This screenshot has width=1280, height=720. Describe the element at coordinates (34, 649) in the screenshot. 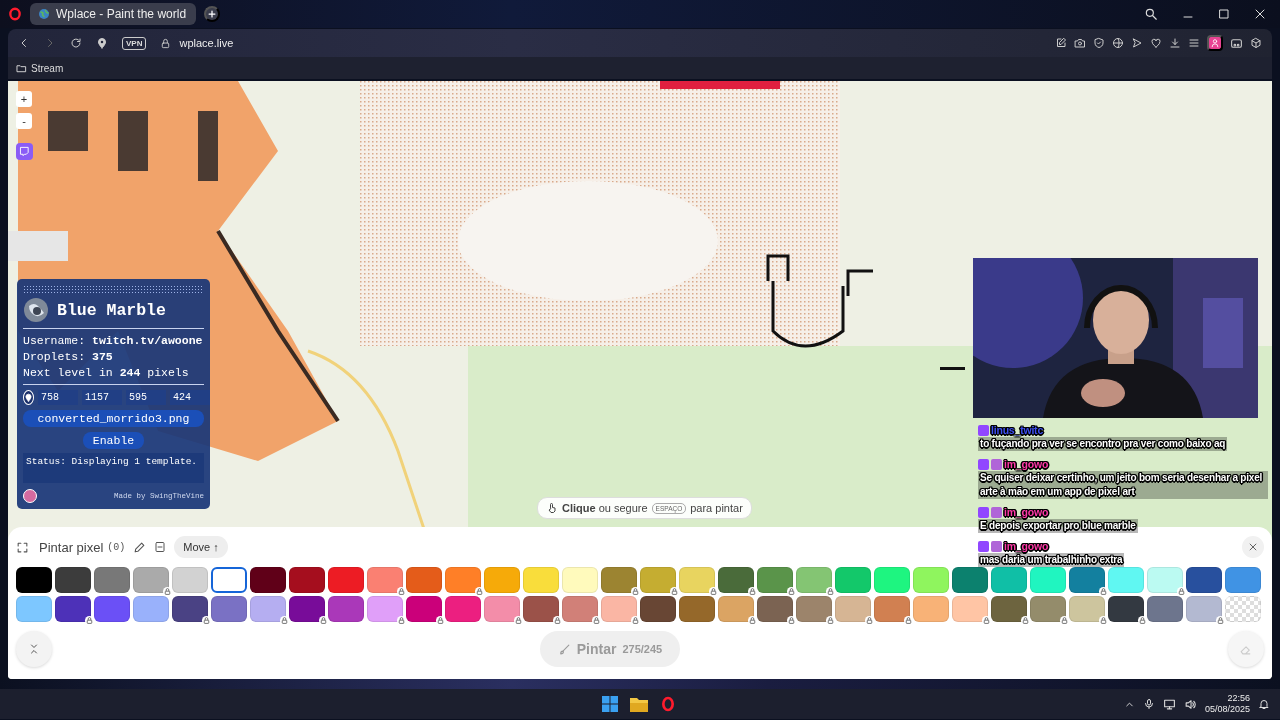

I see `chevrons-icon` at that location.